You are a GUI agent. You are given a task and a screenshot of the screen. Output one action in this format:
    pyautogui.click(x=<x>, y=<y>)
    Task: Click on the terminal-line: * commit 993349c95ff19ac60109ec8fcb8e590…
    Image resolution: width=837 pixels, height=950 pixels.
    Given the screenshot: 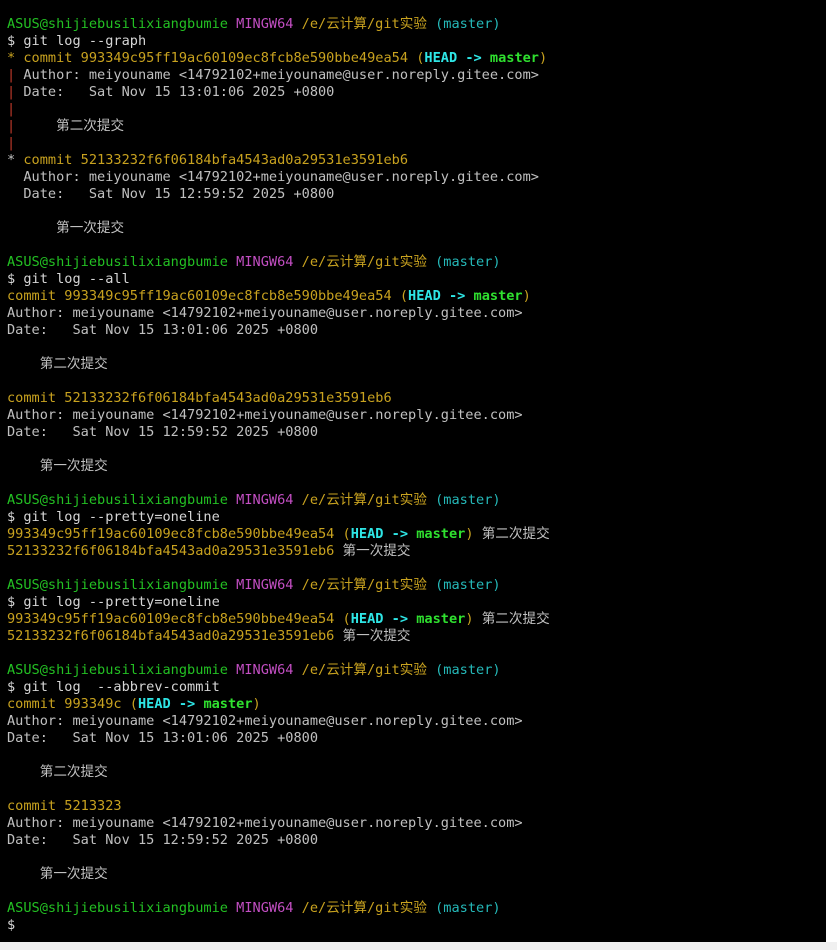 What is the action you would take?
    pyautogui.click(x=416, y=58)
    